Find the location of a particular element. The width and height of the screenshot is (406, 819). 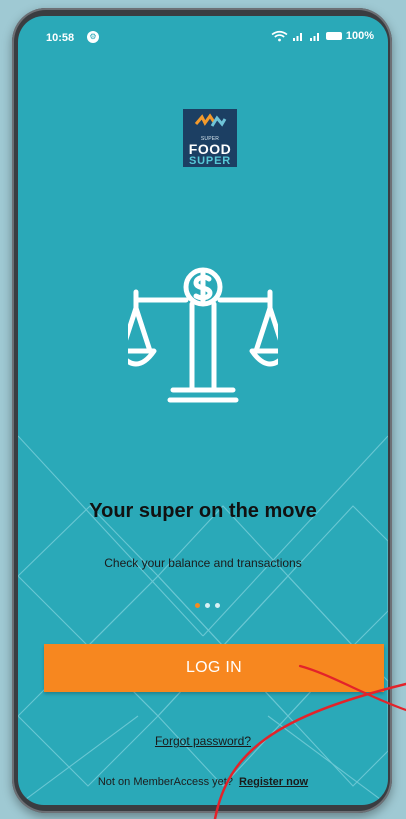

battery-icon is located at coordinates (333, 36).